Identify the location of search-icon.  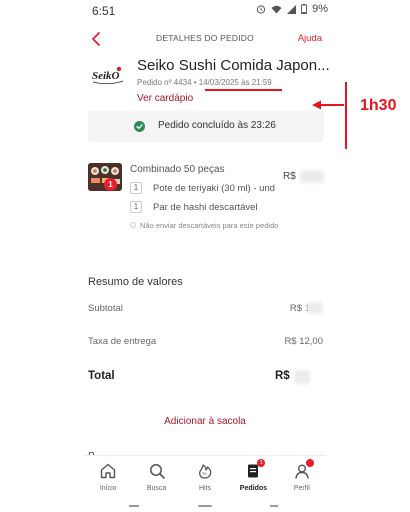
(157, 471).